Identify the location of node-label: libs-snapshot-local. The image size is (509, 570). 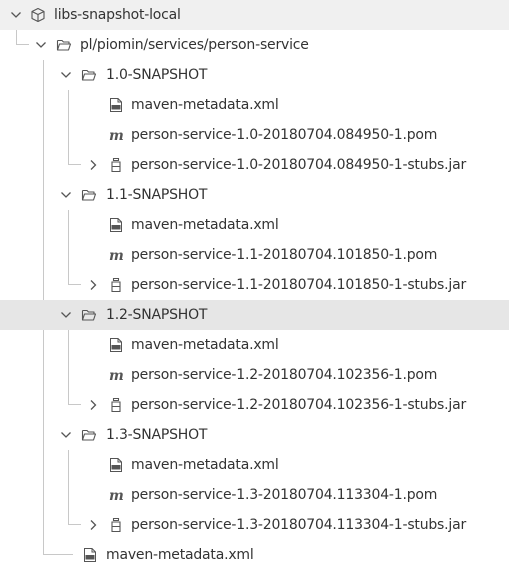
(117, 15).